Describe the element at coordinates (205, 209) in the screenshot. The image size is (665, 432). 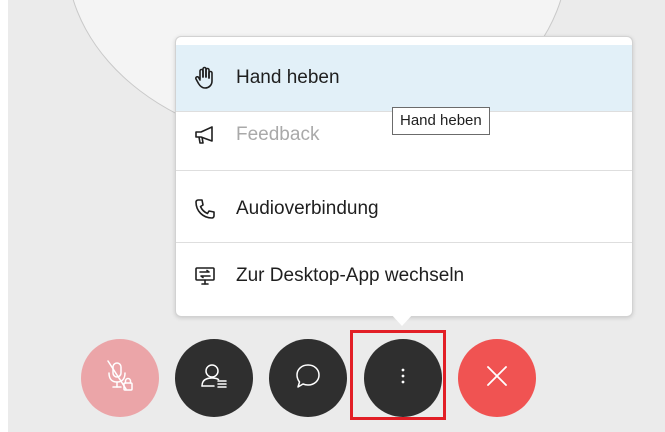
I see `phone-icon` at that location.